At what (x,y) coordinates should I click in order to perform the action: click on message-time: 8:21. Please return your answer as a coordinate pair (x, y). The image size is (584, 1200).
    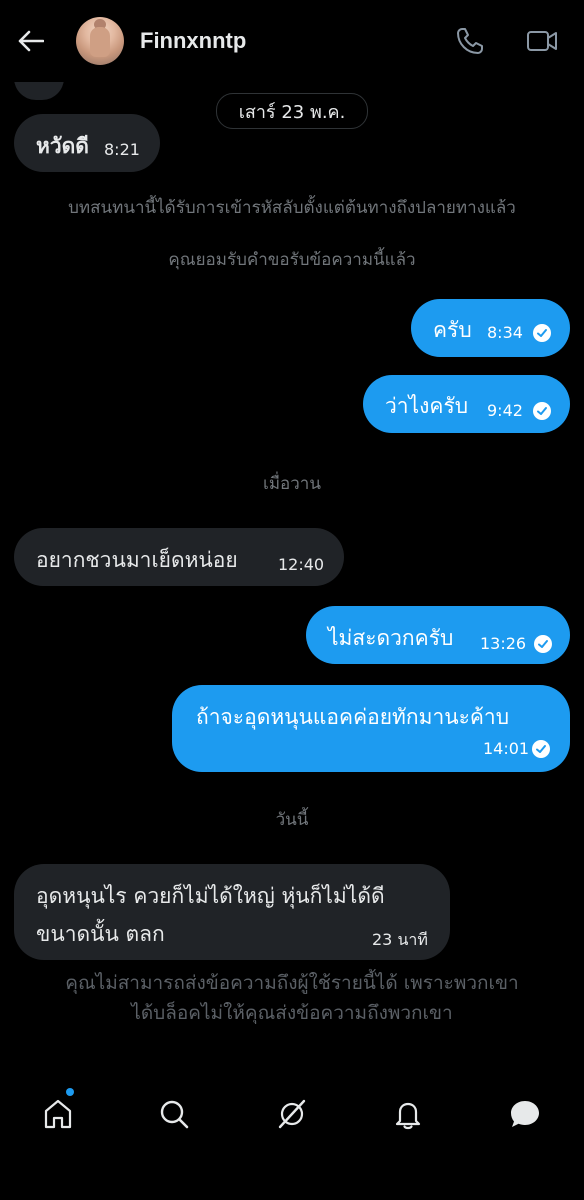
    Looking at the image, I should click on (122, 149).